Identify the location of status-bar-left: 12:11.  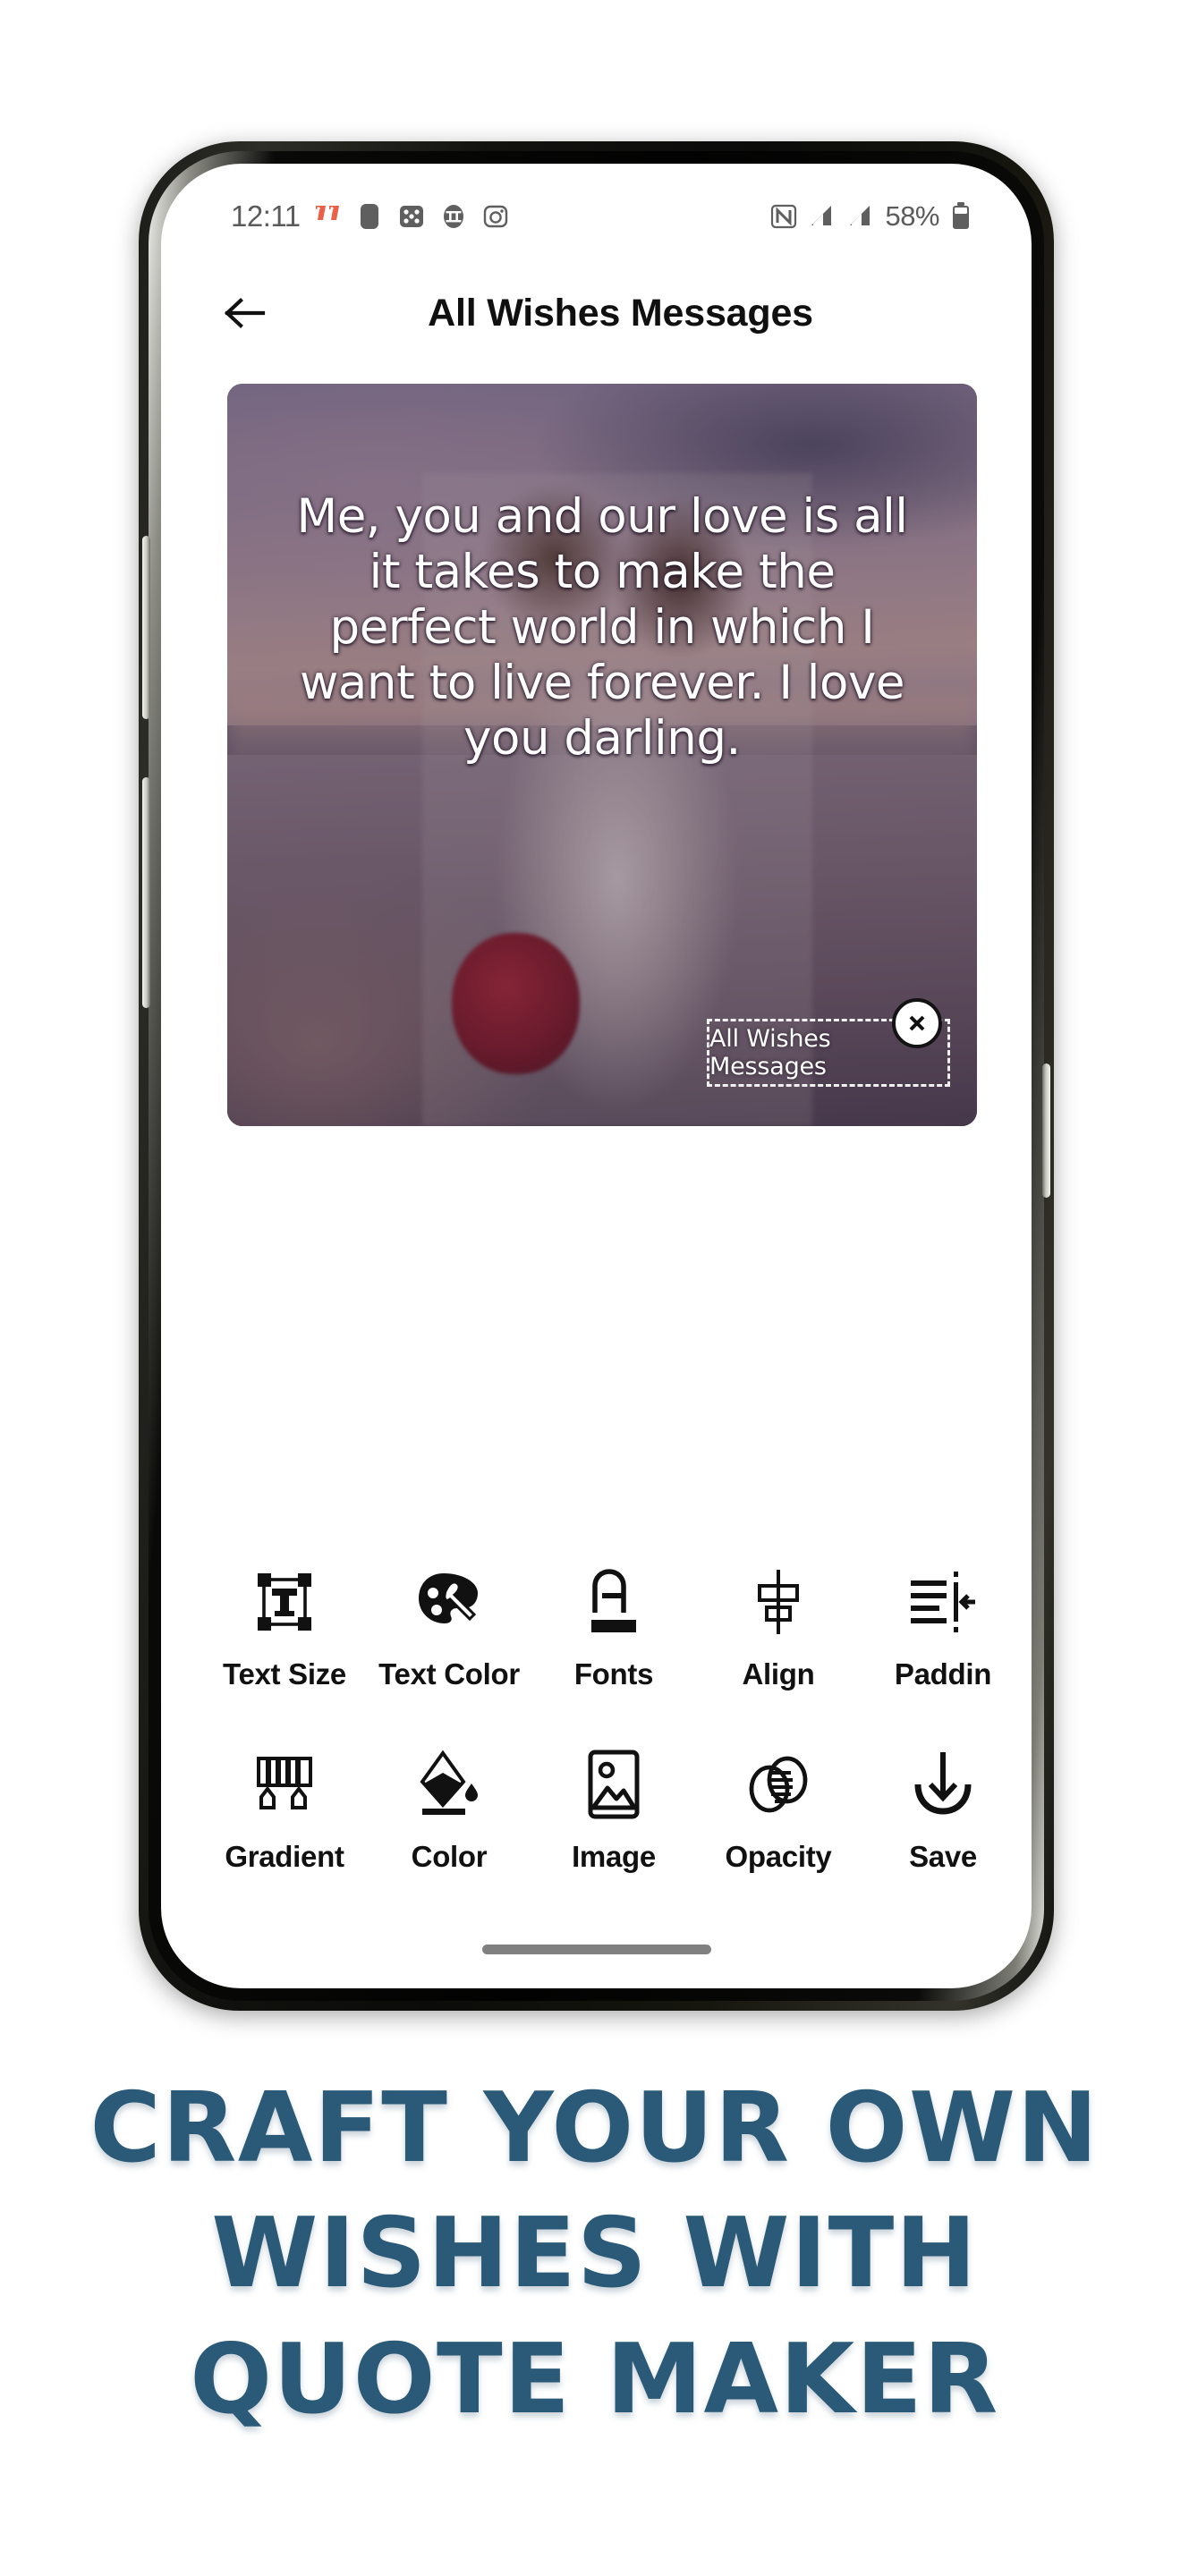
(371, 216).